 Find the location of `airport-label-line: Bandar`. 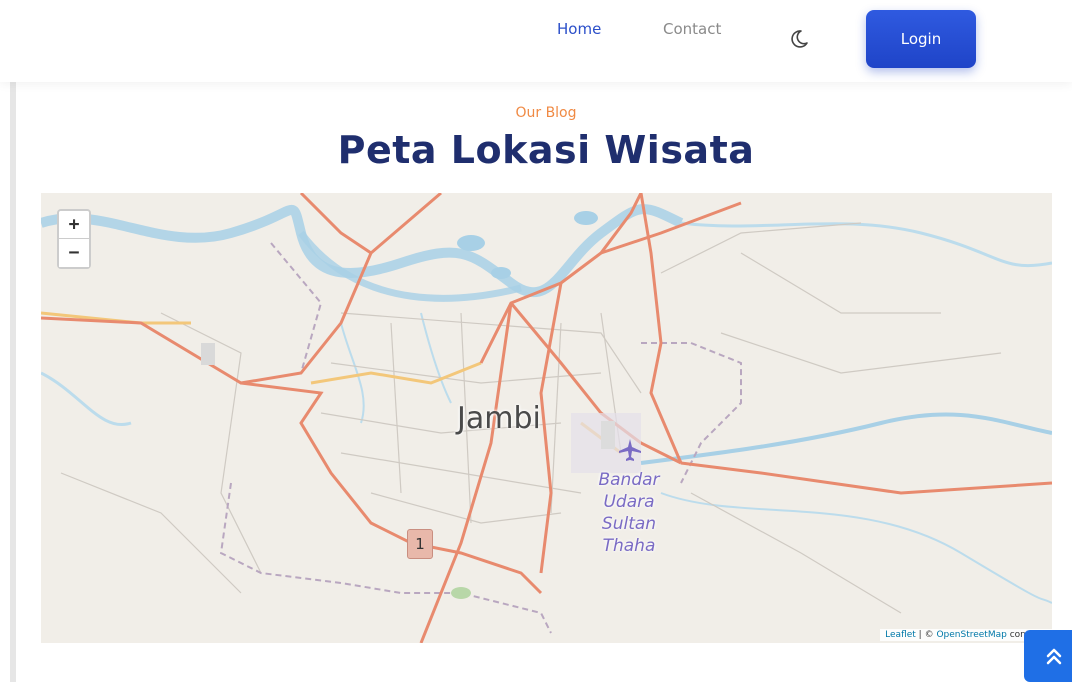

airport-label-line: Bandar is located at coordinates (629, 480).